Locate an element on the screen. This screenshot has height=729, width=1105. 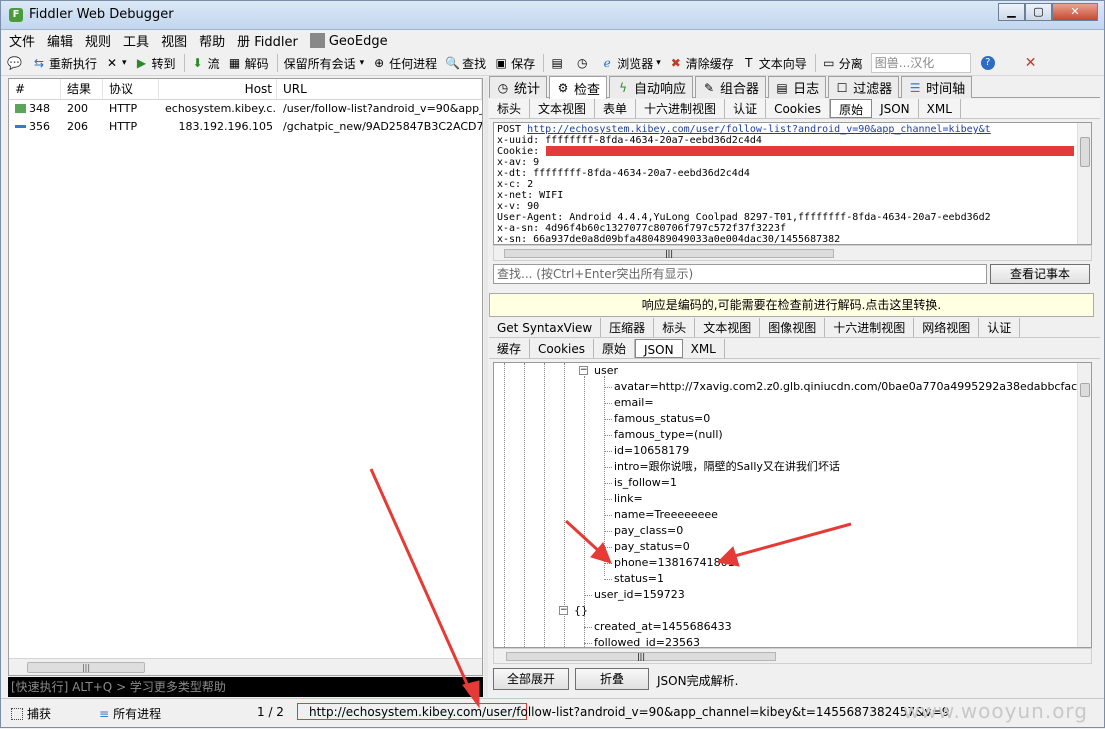
menu-geoedge: GeoEdge is located at coordinates (354, 40).